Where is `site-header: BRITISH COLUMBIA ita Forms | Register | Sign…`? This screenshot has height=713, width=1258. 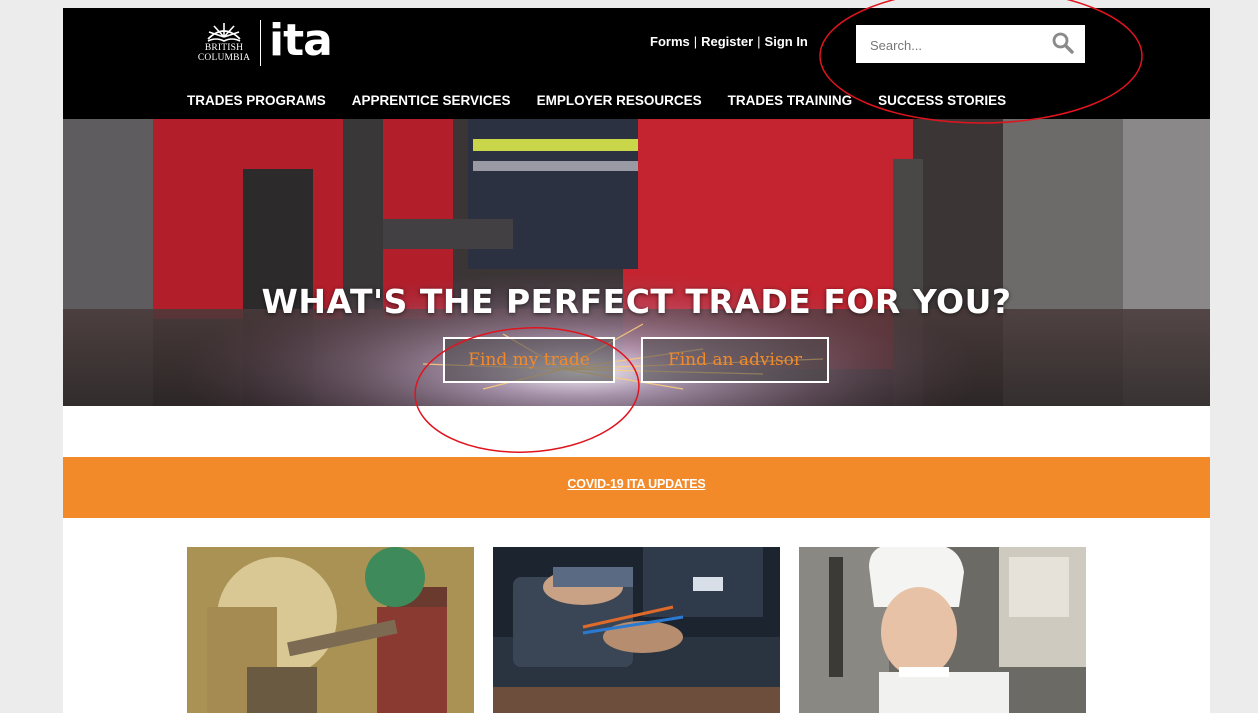
site-header: BRITISH COLUMBIA ita Forms | Register | Sign… is located at coordinates (636, 63).